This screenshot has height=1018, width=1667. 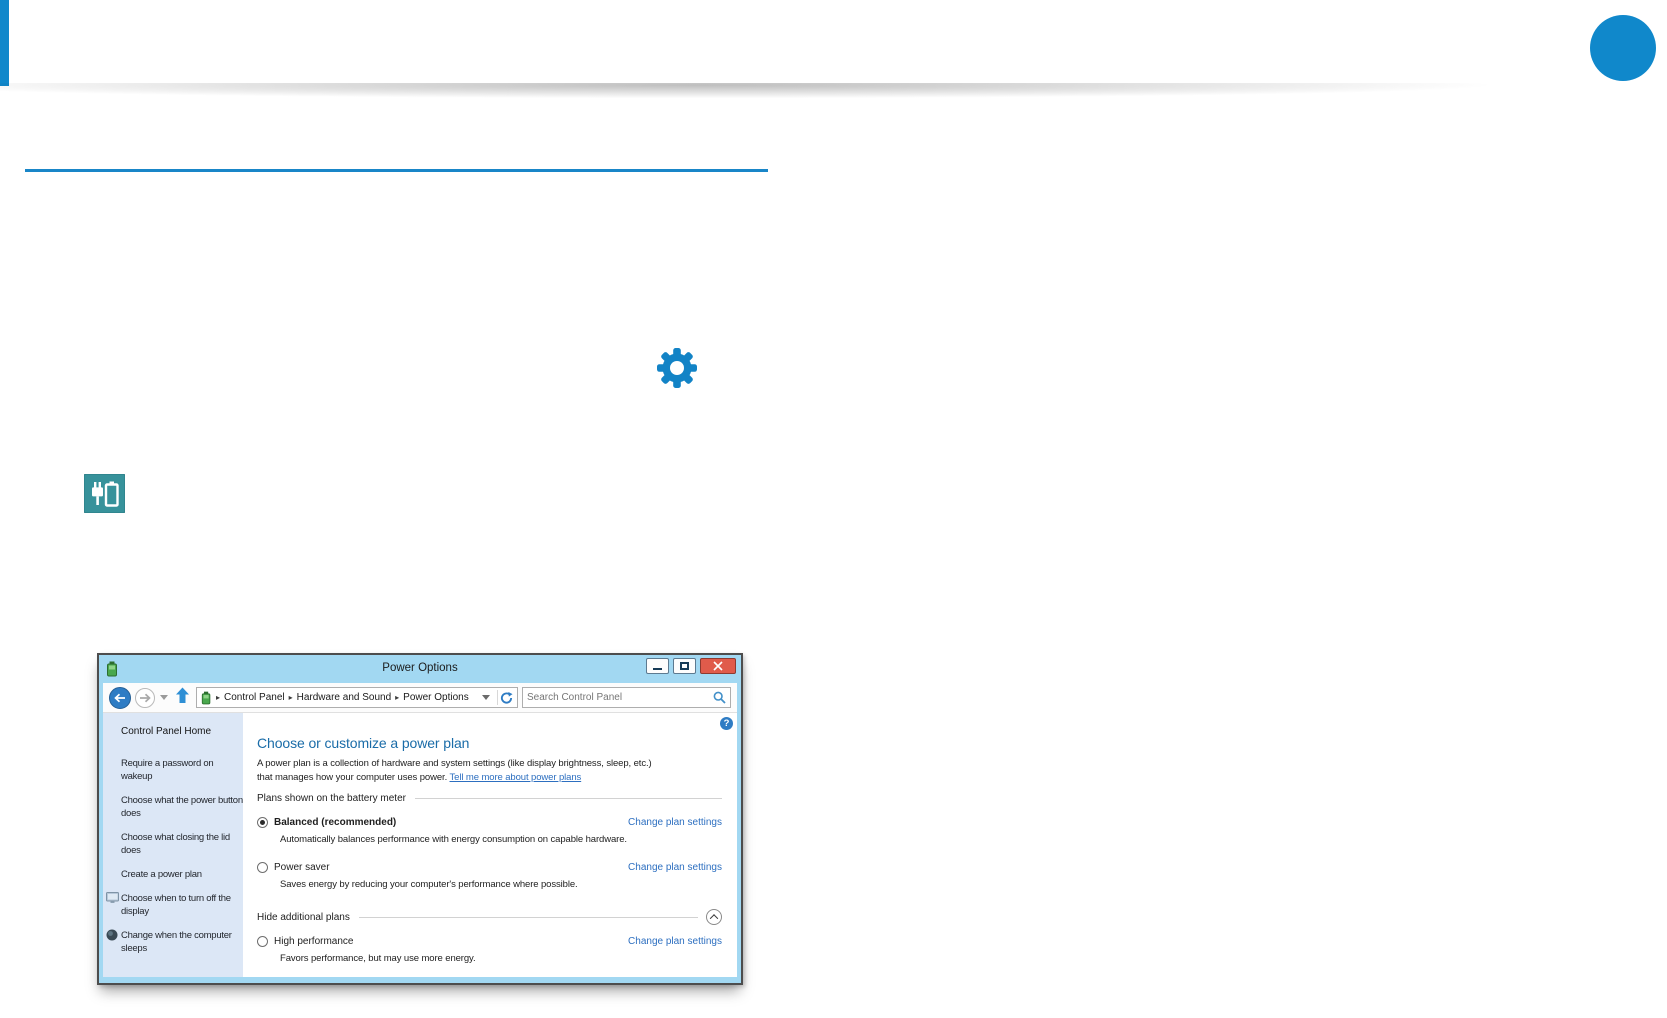 I want to click on radio-high-performance, so click(x=262, y=941).